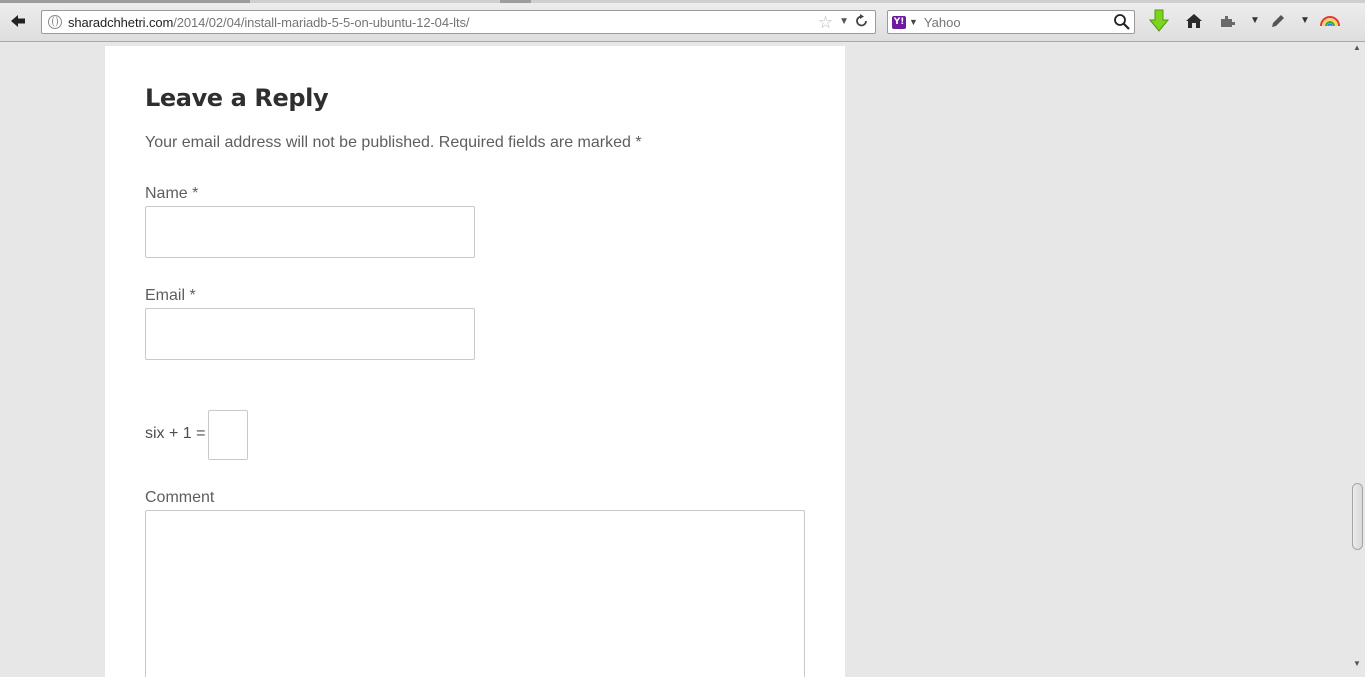  What do you see at coordinates (682, 1) in the screenshot?
I see `tab-strip` at bounding box center [682, 1].